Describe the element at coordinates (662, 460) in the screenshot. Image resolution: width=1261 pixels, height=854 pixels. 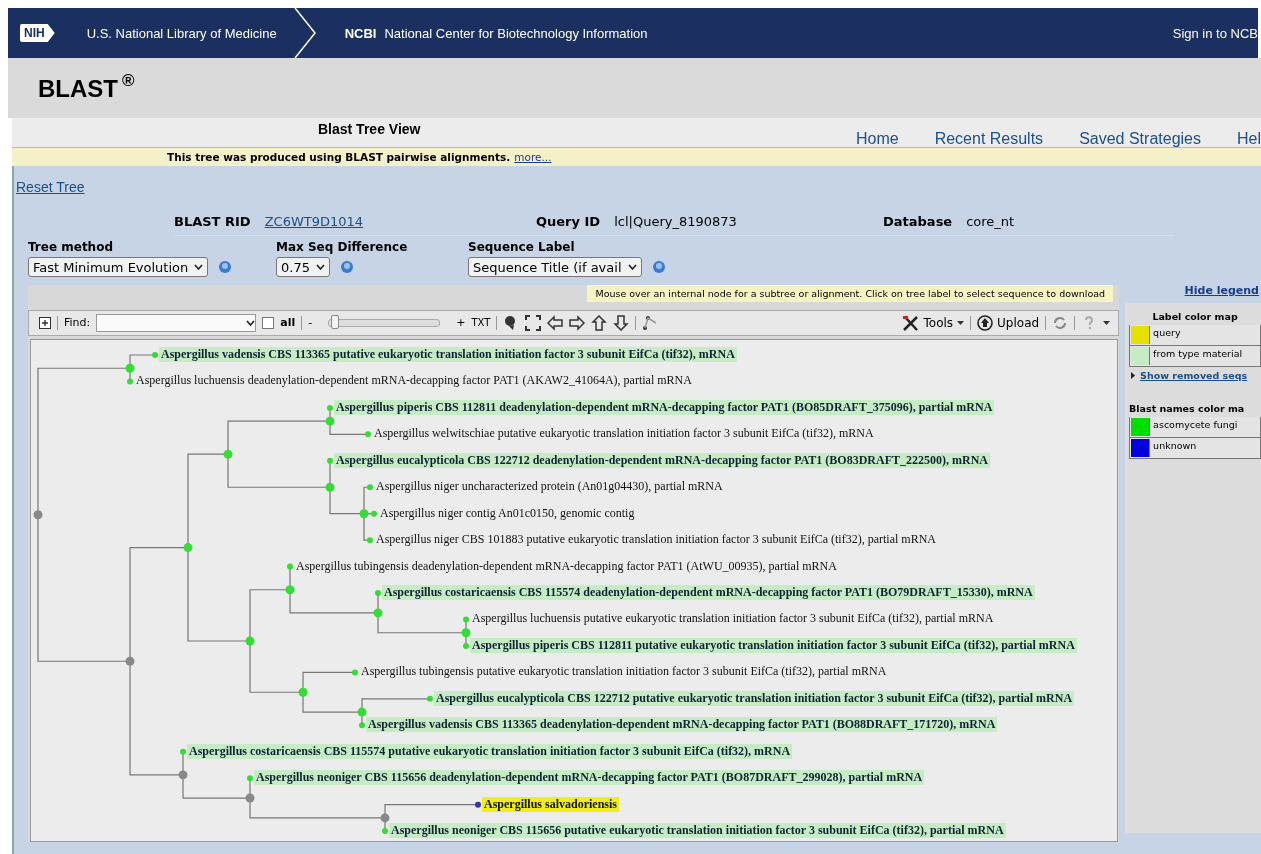
I see `leaf-label: Aspergillus eucalypticola CBS 122712 deadenylation-dependent mRNA-decapping factor PAT1 (BO83DRAFT_222500), mRNA` at that location.